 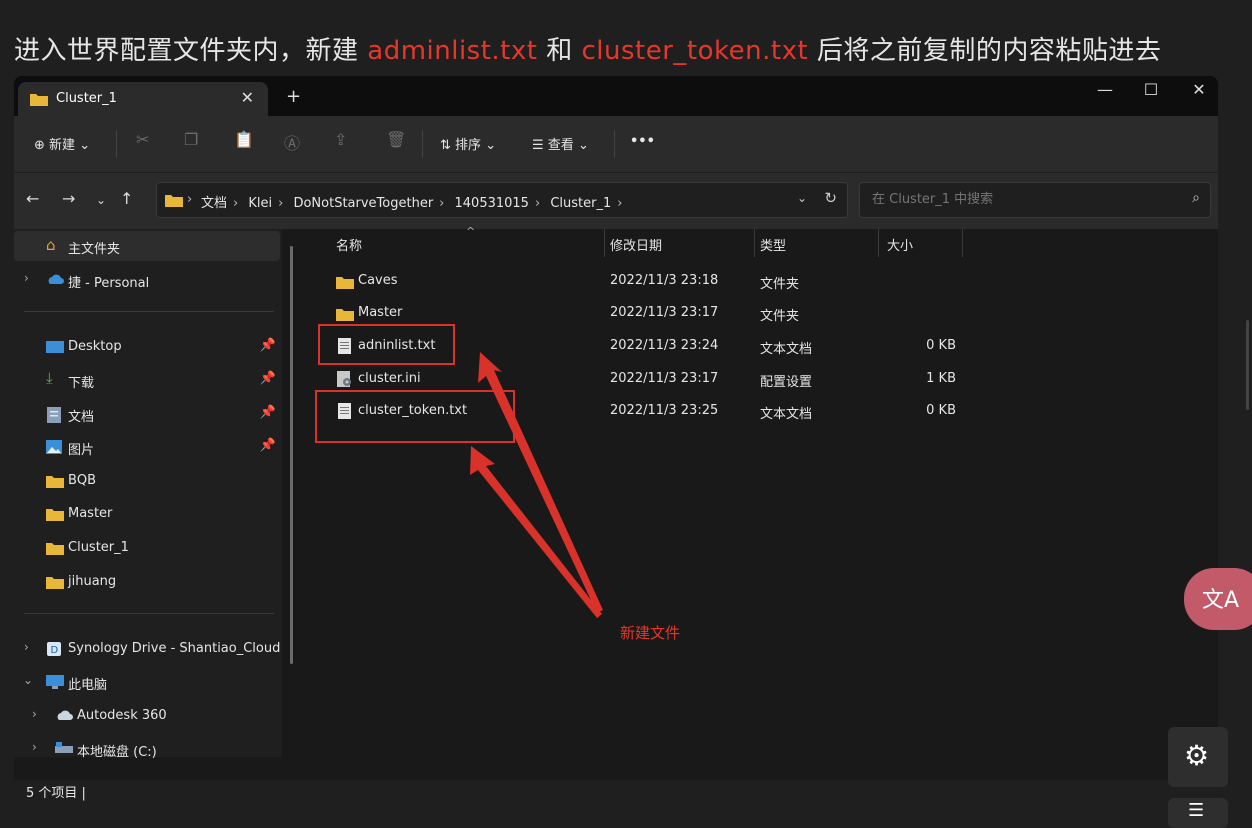 I want to click on list-icon: ☰, so click(x=1196, y=810).